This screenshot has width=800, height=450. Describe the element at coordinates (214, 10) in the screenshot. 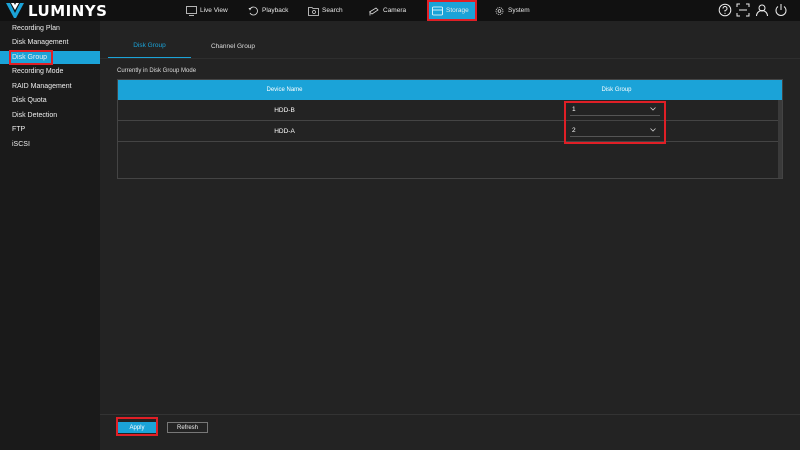

I see `nav-label: Live View` at that location.